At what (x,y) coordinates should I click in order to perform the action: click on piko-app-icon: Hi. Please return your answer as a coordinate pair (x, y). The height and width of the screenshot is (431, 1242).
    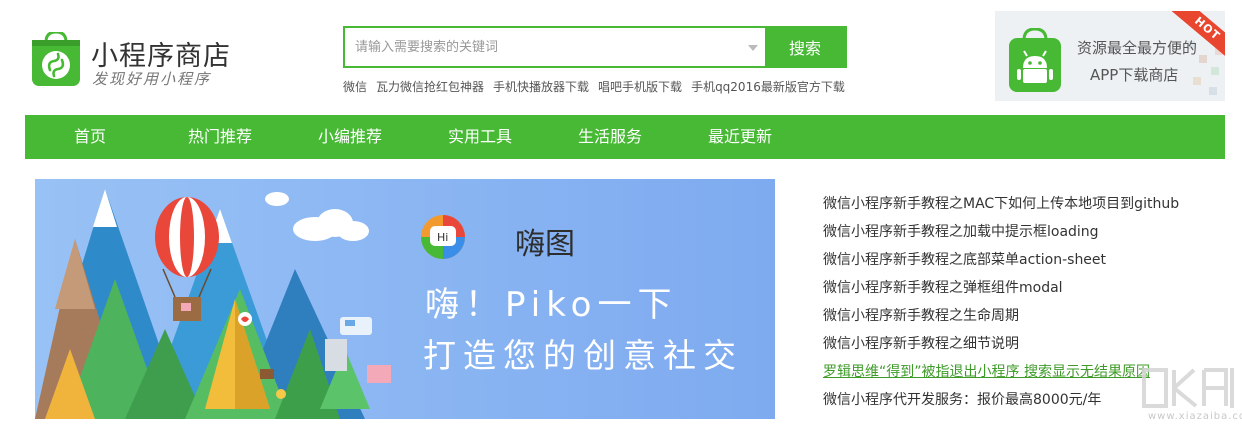
    Looking at the image, I should click on (443, 237).